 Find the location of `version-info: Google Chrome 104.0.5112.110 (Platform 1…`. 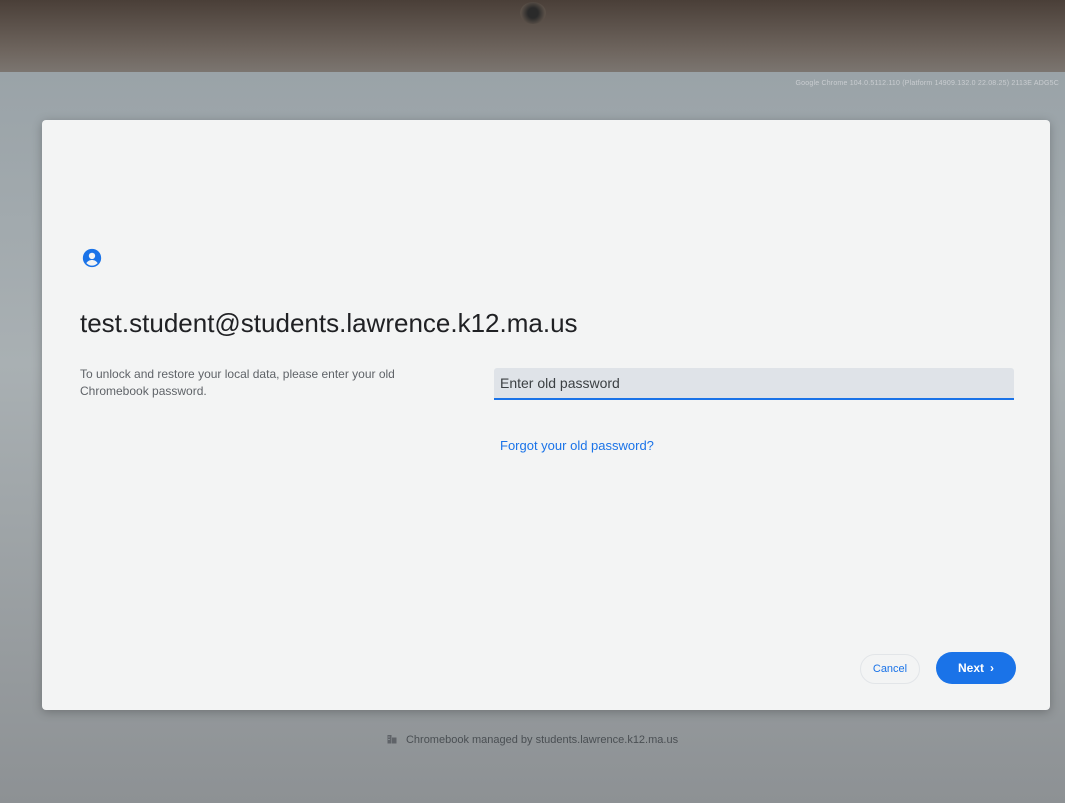

version-info: Google Chrome 104.0.5112.110 (Platform 1… is located at coordinates (927, 83).